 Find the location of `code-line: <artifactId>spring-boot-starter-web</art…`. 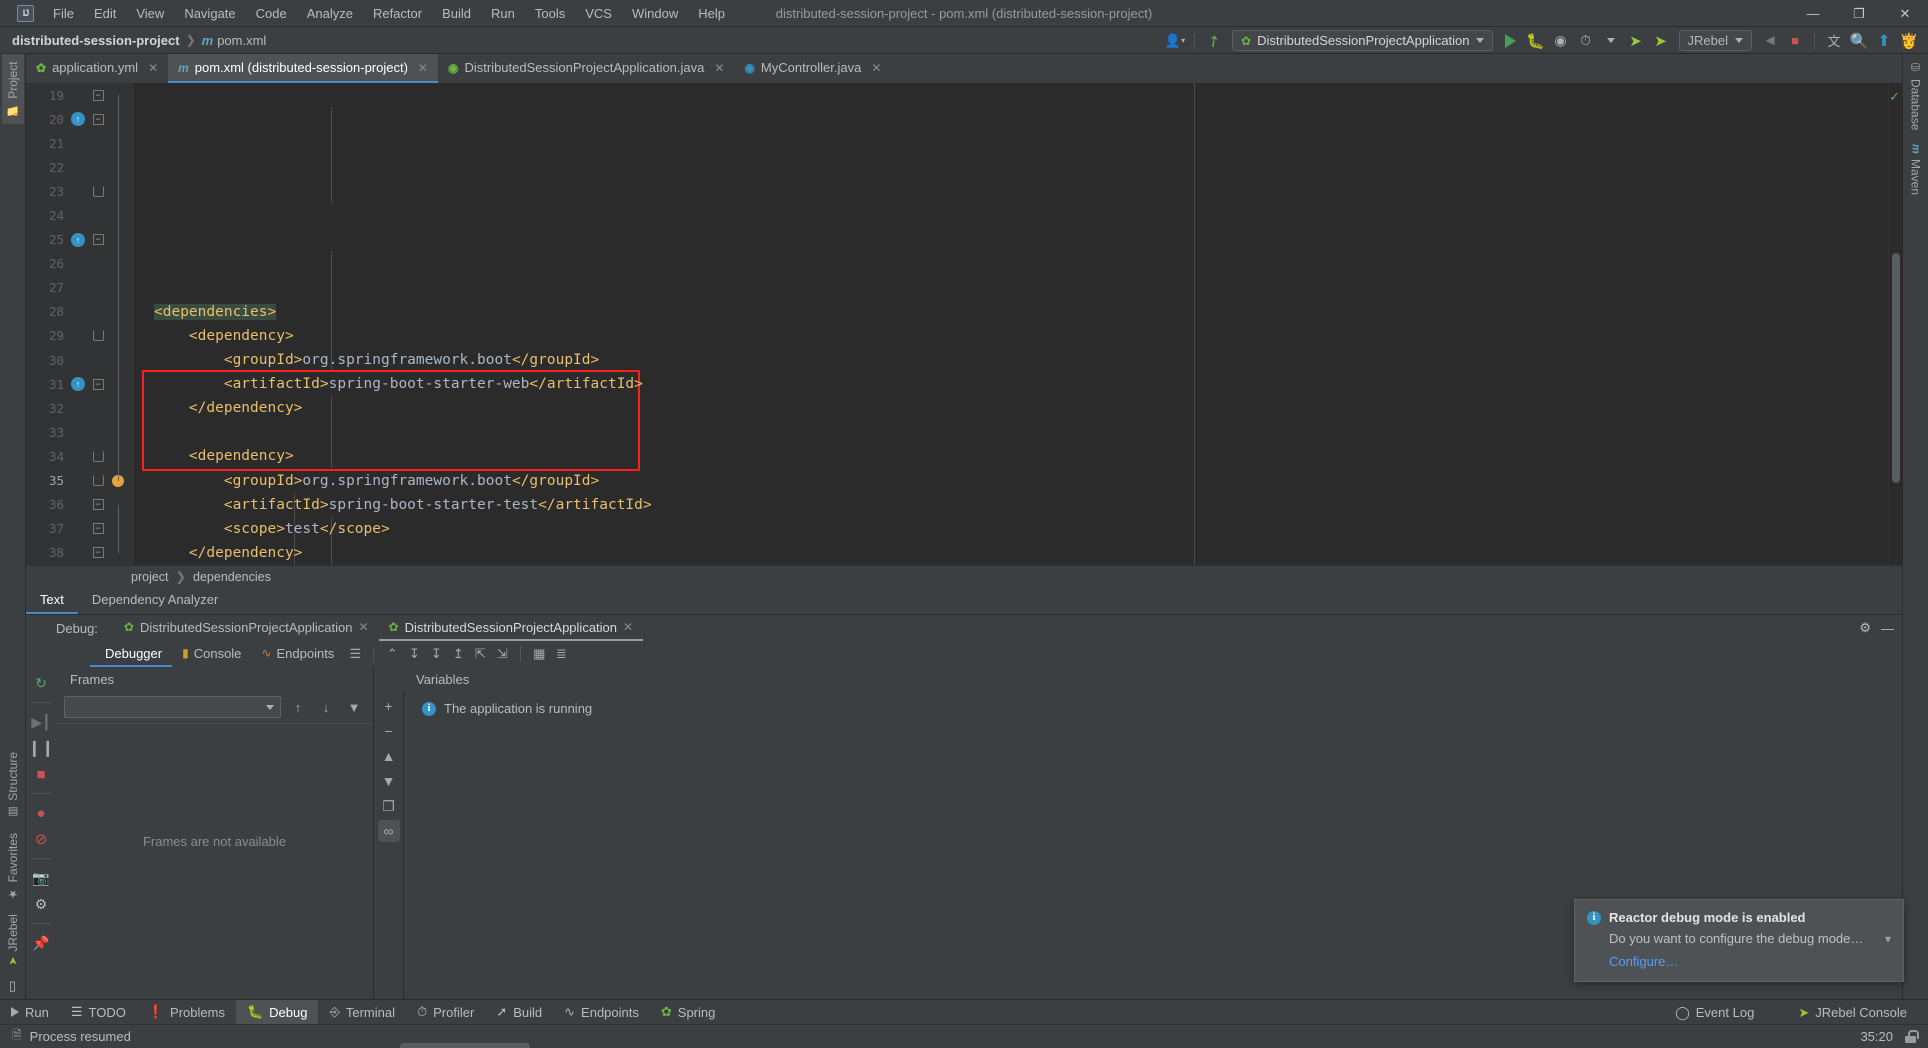

code-line: <artifactId>spring-boot-starter-web</art… is located at coordinates (1021, 384).